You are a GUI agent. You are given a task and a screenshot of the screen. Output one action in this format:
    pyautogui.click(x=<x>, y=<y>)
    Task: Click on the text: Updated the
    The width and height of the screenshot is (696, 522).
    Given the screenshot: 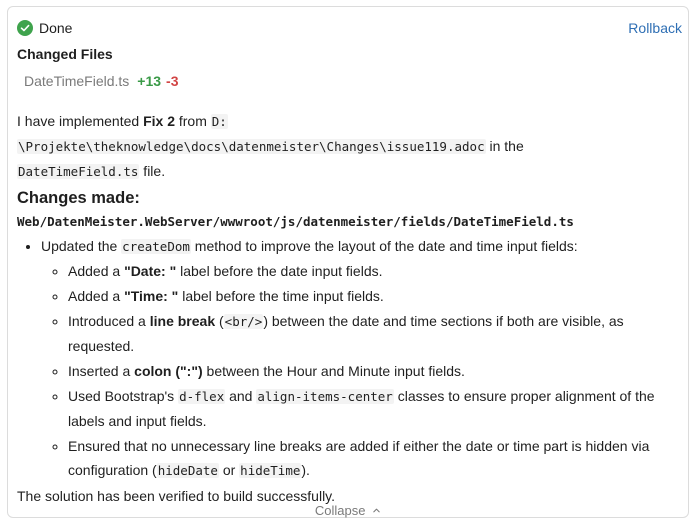 What is the action you would take?
    pyautogui.click(x=81, y=246)
    